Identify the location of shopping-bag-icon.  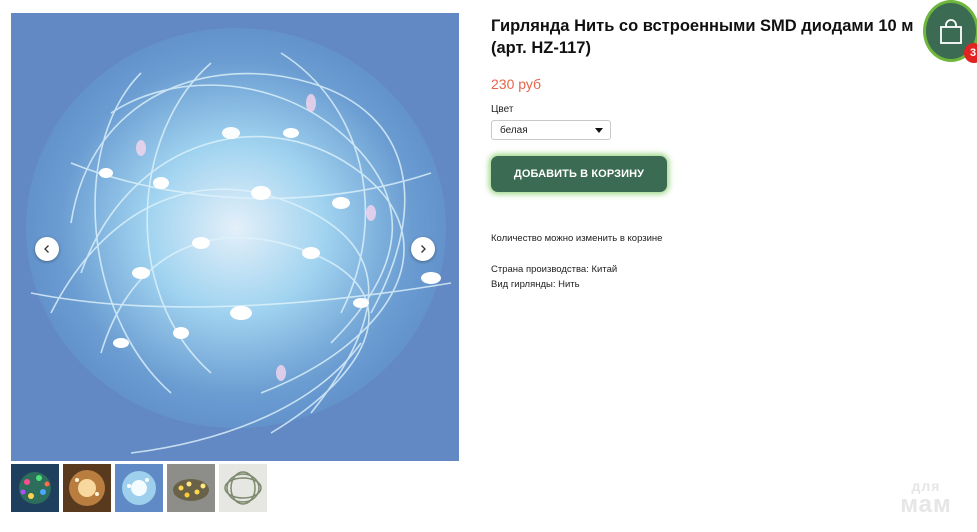
(951, 31).